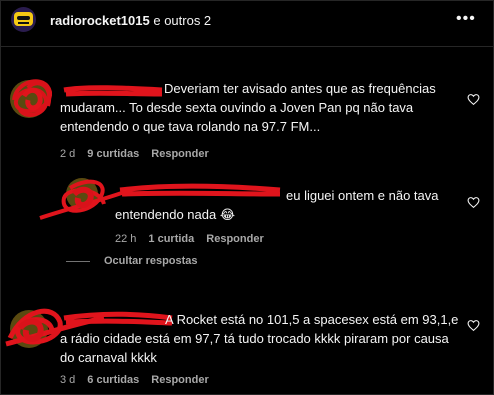  Describe the element at coordinates (113, 154) in the screenshot. I see `likes-count: 9 curtidas` at that location.